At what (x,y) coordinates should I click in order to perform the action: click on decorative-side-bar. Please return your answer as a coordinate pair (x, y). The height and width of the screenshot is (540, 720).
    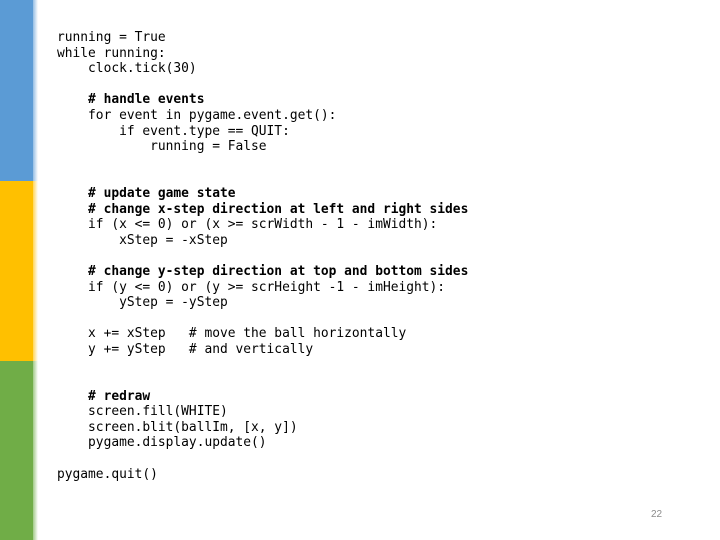
    Looking at the image, I should click on (19, 270).